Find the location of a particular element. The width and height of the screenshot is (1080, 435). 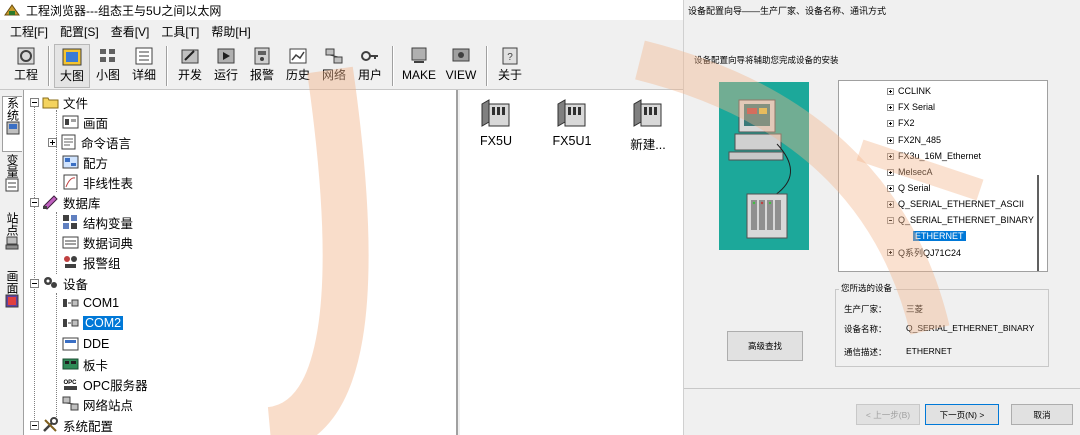

device-tree-label: MelsecA is located at coordinates (915, 172).